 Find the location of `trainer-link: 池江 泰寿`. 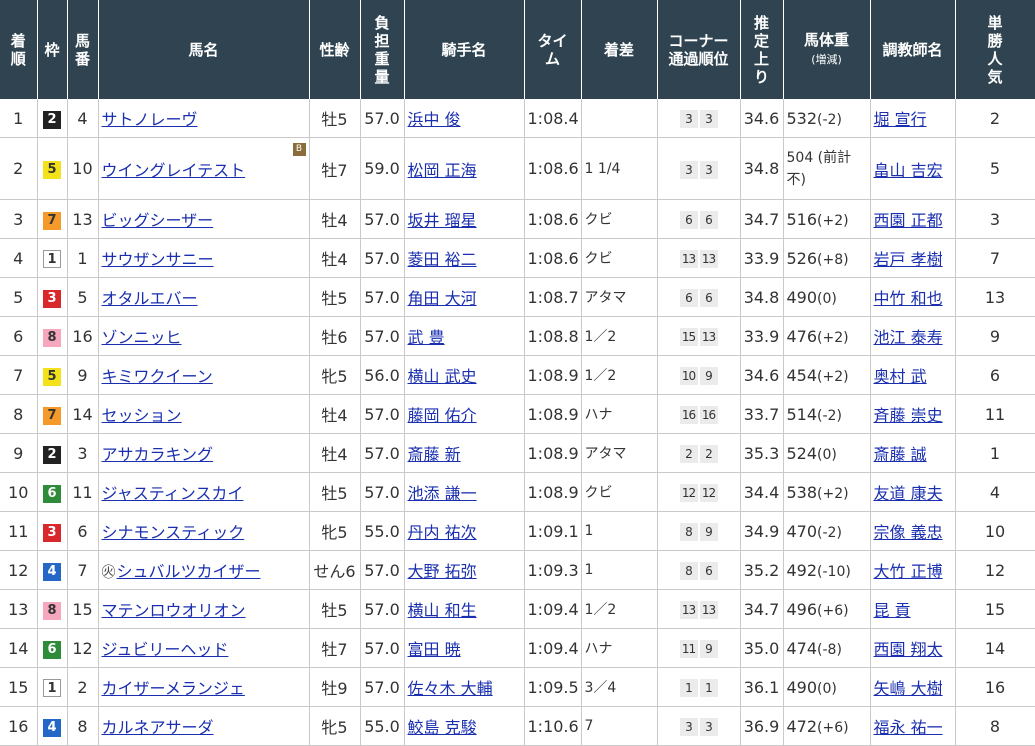

trainer-link: 池江 泰寿 is located at coordinates (908, 337).